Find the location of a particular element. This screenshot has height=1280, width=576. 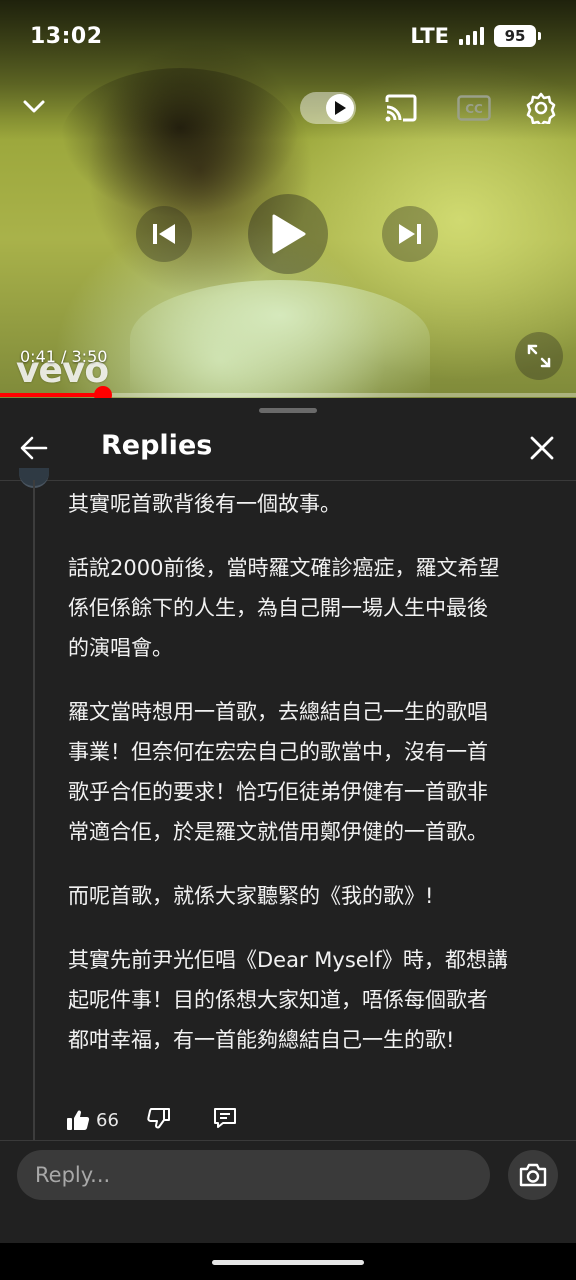

previous-icon is located at coordinates (164, 234).